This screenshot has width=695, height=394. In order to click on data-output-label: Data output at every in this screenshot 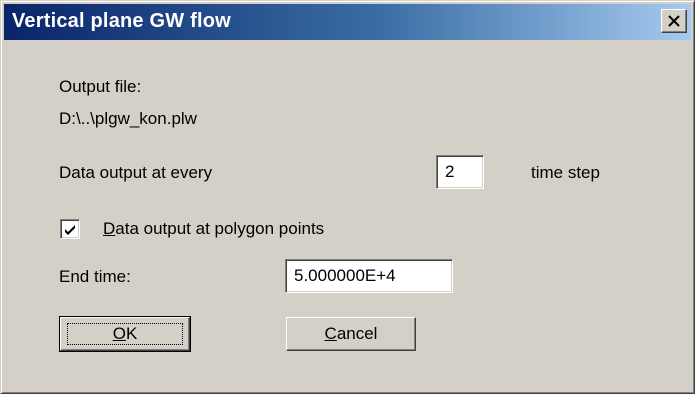, I will do `click(136, 172)`.